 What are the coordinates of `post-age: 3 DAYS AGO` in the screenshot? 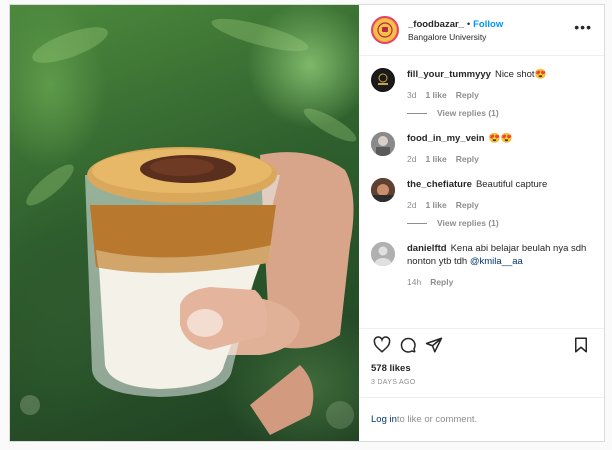 It's located at (481, 384).